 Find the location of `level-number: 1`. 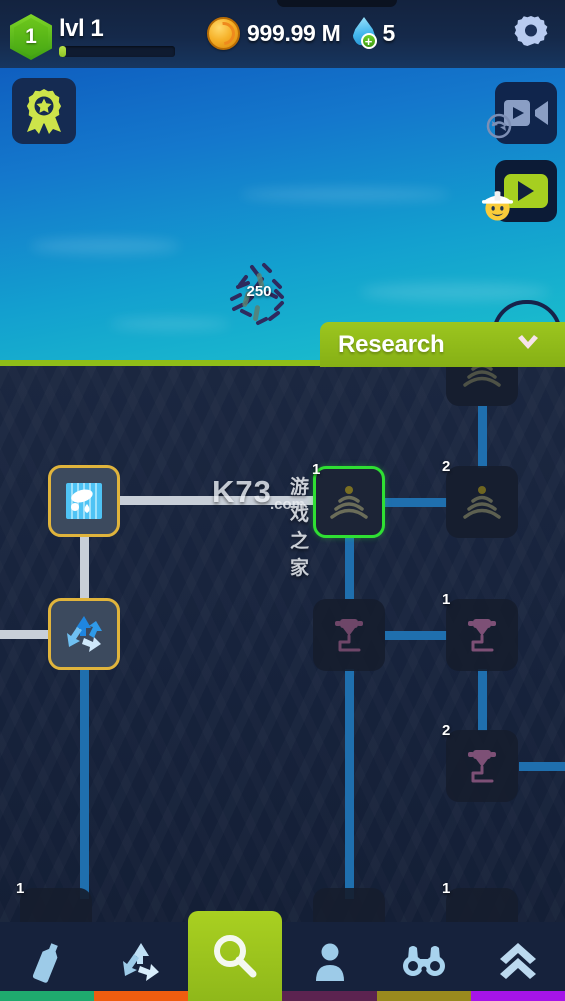

level-number: 1 is located at coordinates (31, 36).